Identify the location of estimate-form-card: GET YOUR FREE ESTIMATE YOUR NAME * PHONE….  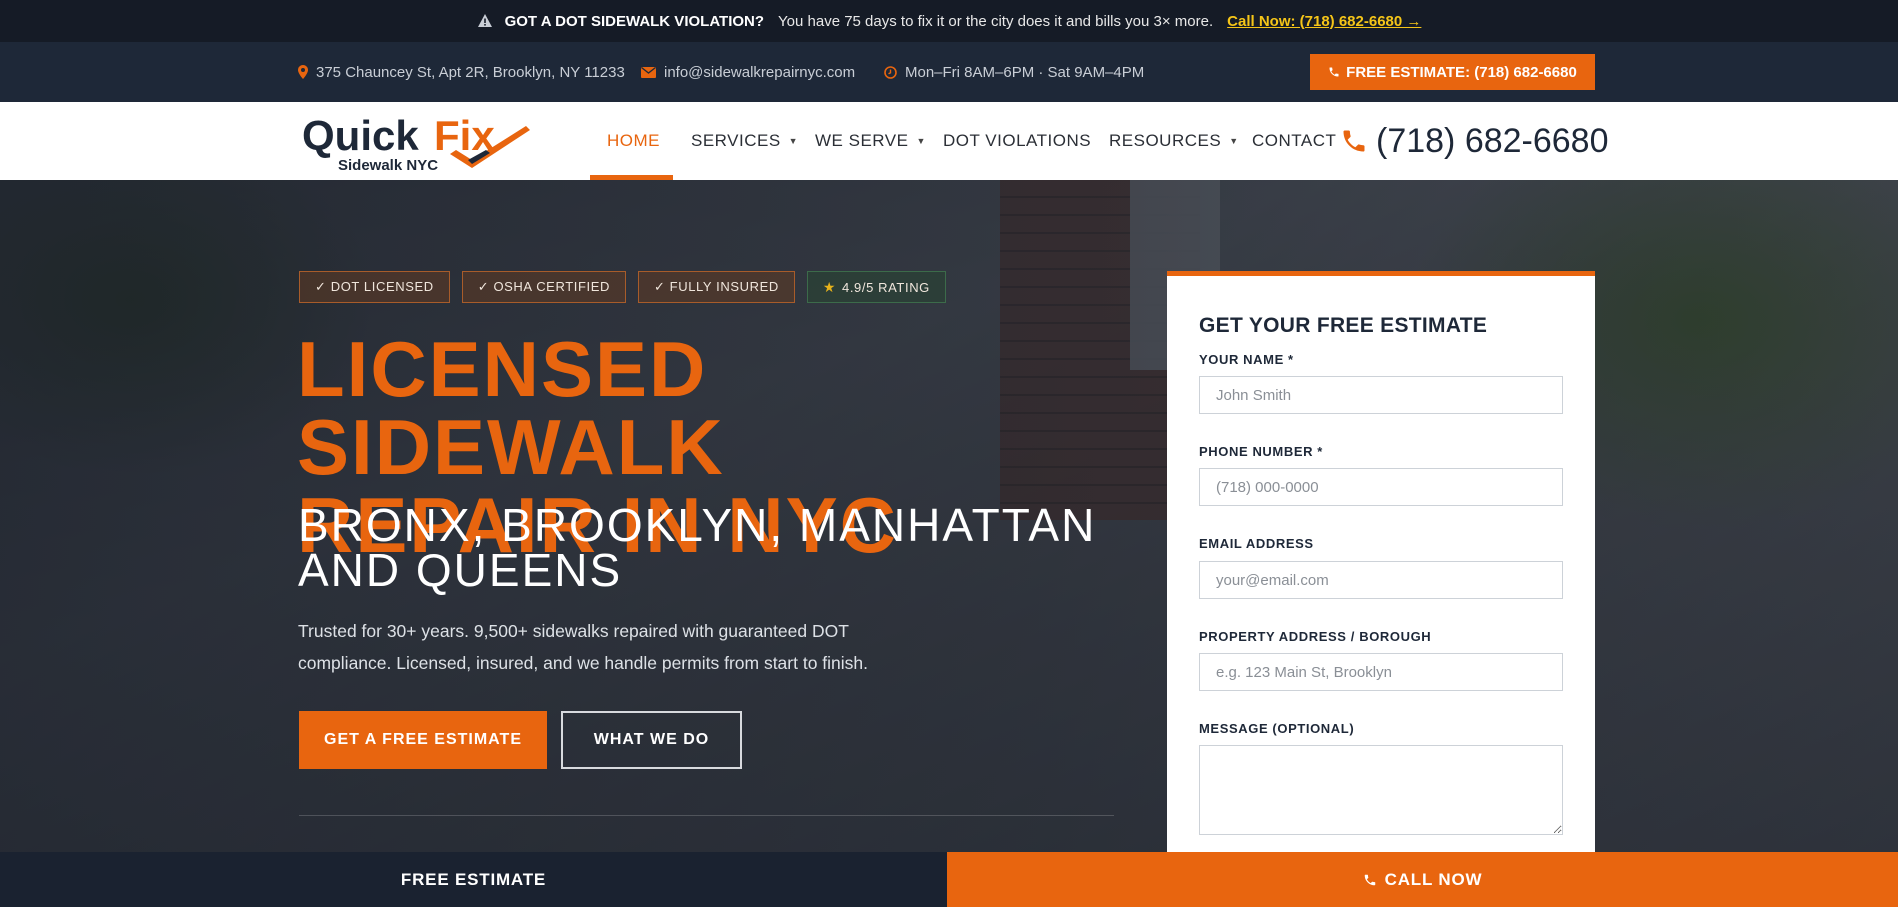
(1381, 561).